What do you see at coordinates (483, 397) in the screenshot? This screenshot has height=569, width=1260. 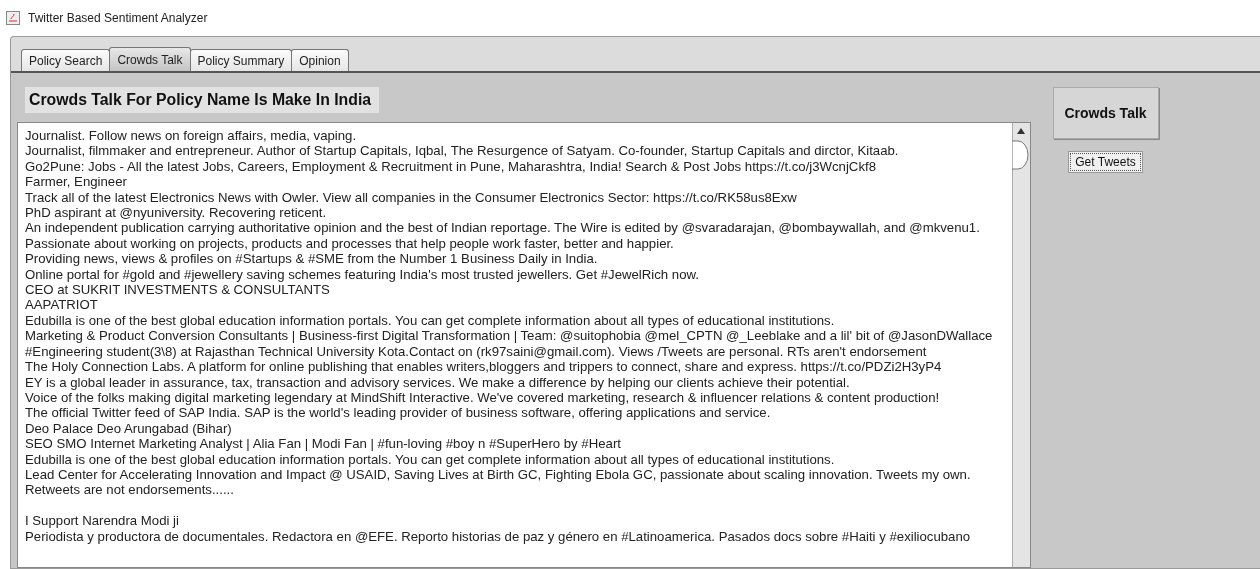 I see `bio-line: Voice of the folks making digital marketing legendary at MindShift Interactive. We've covered marketing, research & influencer relations & content production!` at bounding box center [483, 397].